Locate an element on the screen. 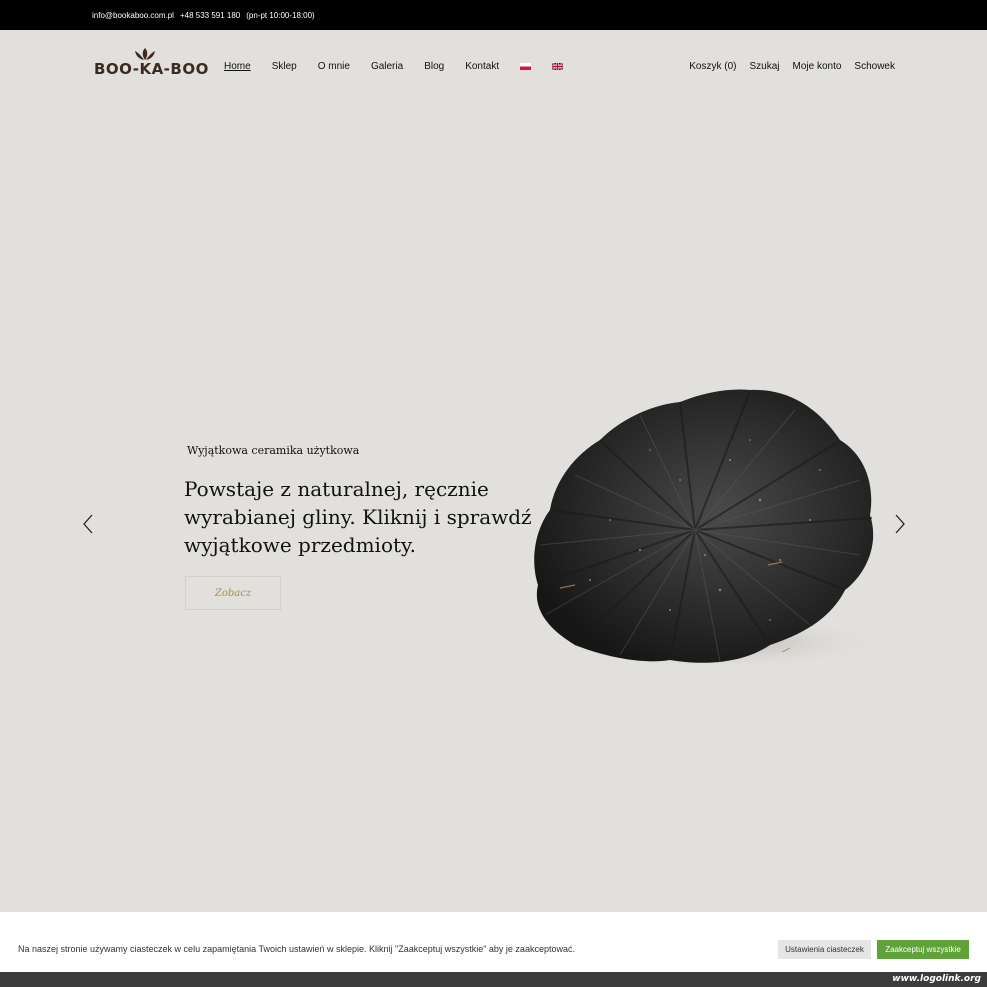  flag-pl-icon is located at coordinates (526, 66).